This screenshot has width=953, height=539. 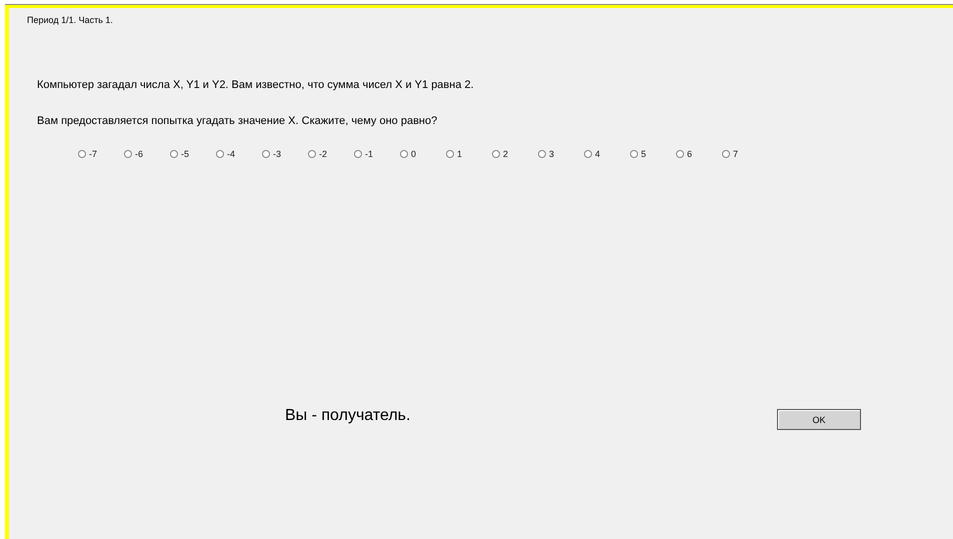 I want to click on answer-radio: -2, so click(x=331, y=154).